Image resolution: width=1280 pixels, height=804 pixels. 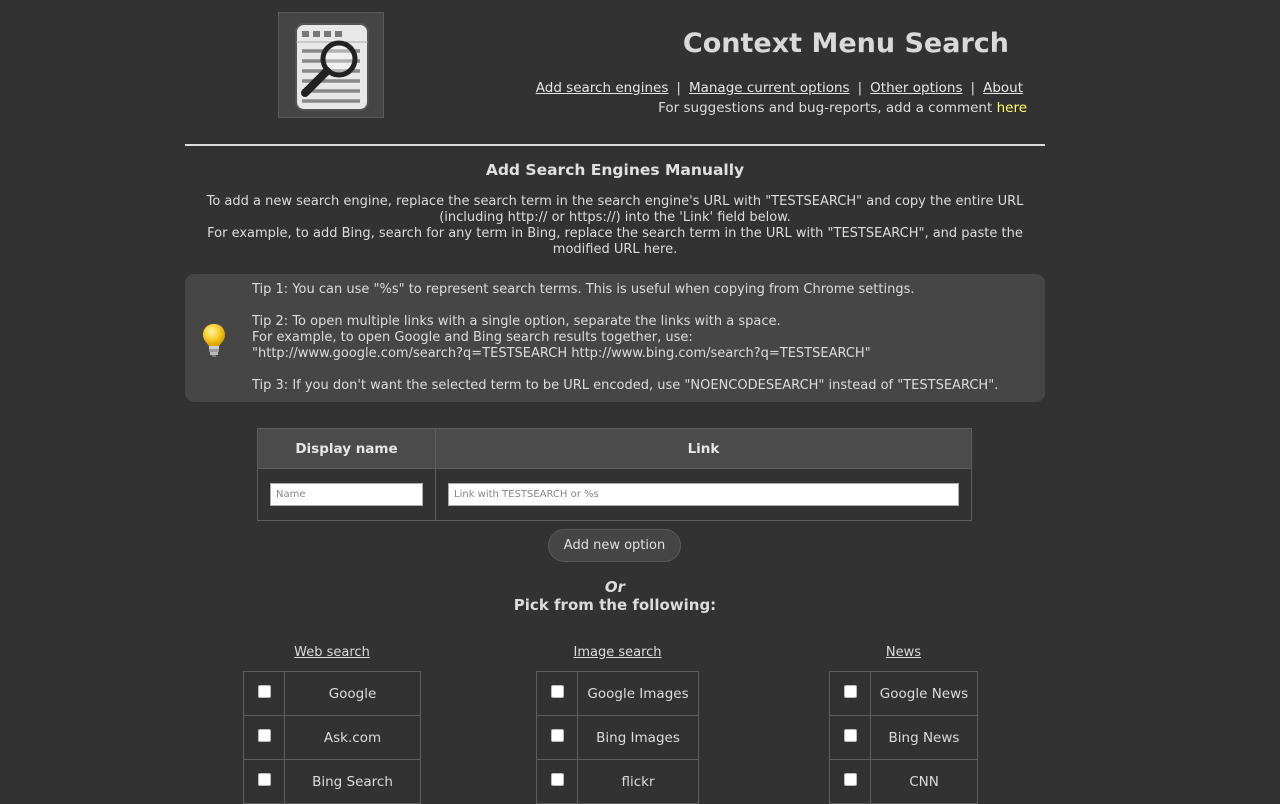 I want to click on header-divider, so click(x=615, y=145).